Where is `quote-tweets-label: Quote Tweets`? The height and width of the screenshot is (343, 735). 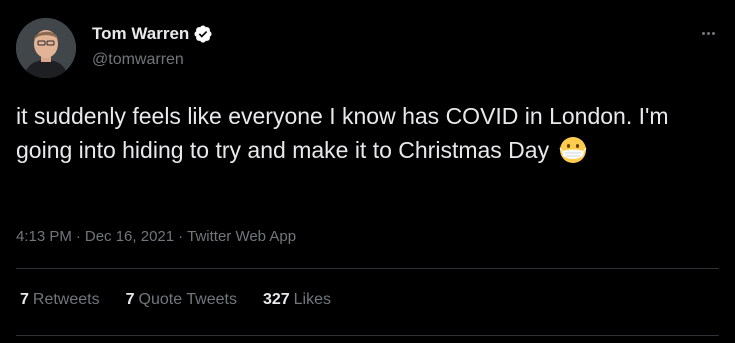 quote-tweets-label: Quote Tweets is located at coordinates (187, 299).